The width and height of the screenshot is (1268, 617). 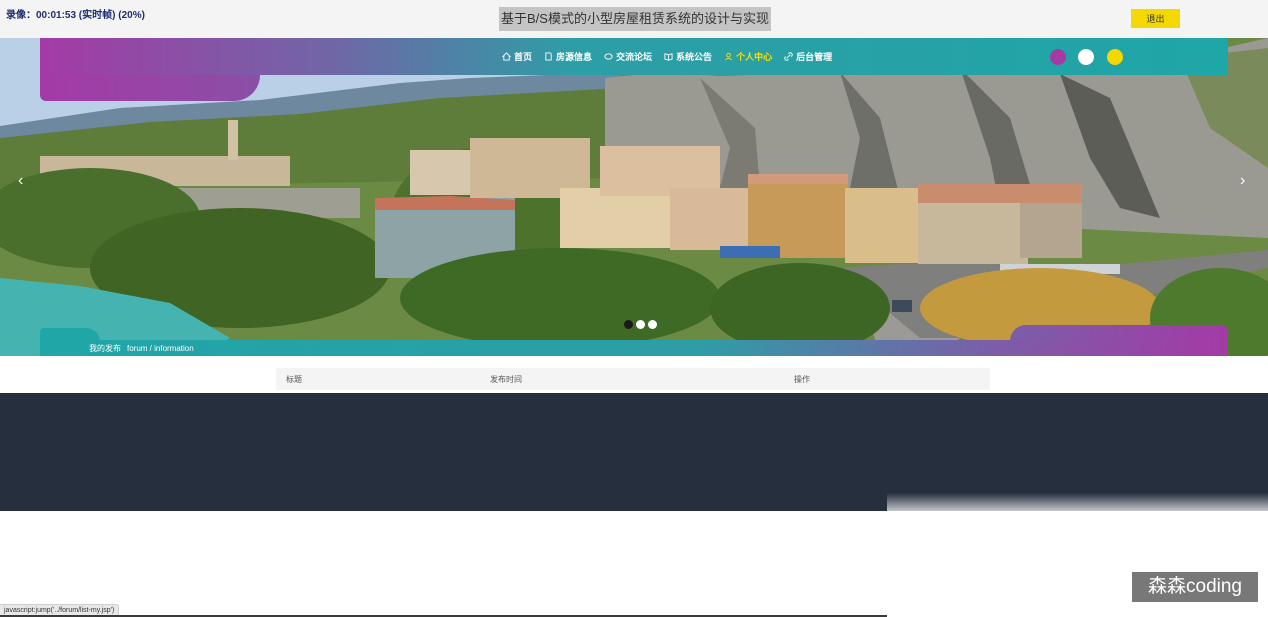 What do you see at coordinates (668, 57) in the screenshot?
I see `book-icon` at bounding box center [668, 57].